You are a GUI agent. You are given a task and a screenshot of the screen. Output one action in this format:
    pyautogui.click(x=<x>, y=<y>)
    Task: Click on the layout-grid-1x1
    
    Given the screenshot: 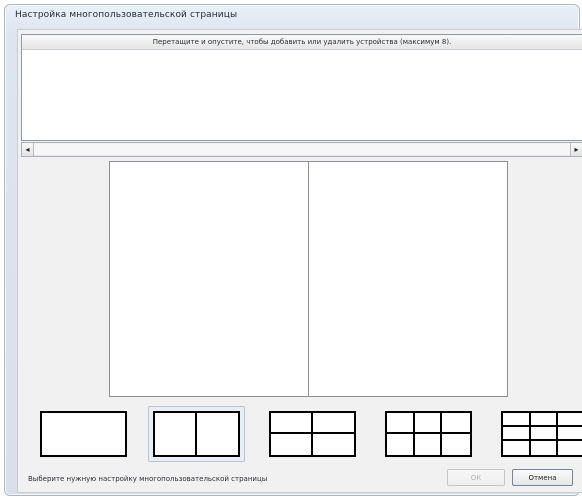 What is the action you would take?
    pyautogui.click(x=83, y=434)
    